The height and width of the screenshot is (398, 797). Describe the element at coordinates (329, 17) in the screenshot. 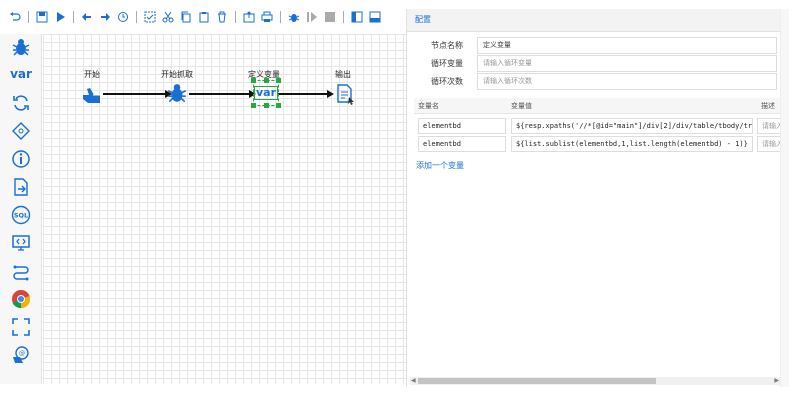

I see `stop-icon` at that location.